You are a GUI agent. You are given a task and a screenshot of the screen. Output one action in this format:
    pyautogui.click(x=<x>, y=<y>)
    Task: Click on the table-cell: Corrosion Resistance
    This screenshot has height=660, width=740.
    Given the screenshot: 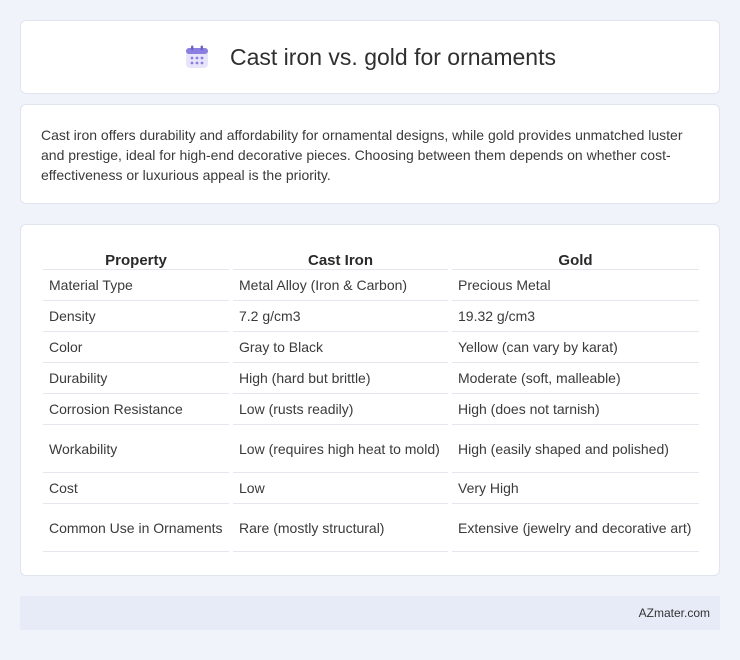 What is the action you would take?
    pyautogui.click(x=136, y=409)
    